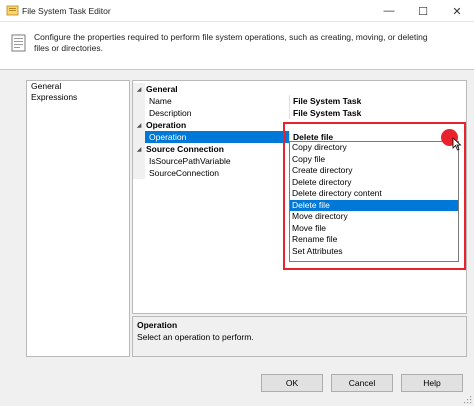 Image resolution: width=474 pixels, height=406 pixels. What do you see at coordinates (157, 325) in the screenshot?
I see `description-title: Operation` at bounding box center [157, 325].